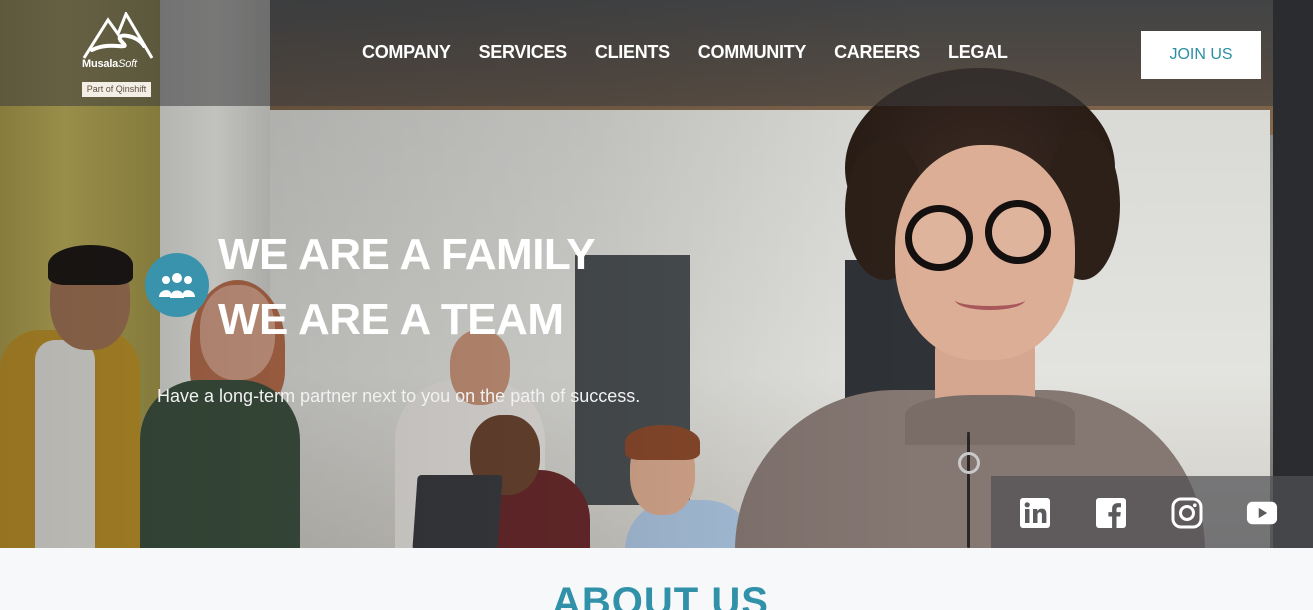 Image resolution: width=1313 pixels, height=610 pixels. What do you see at coordinates (116, 89) in the screenshot?
I see `brand-tagline: Part of Qinshift` at bounding box center [116, 89].